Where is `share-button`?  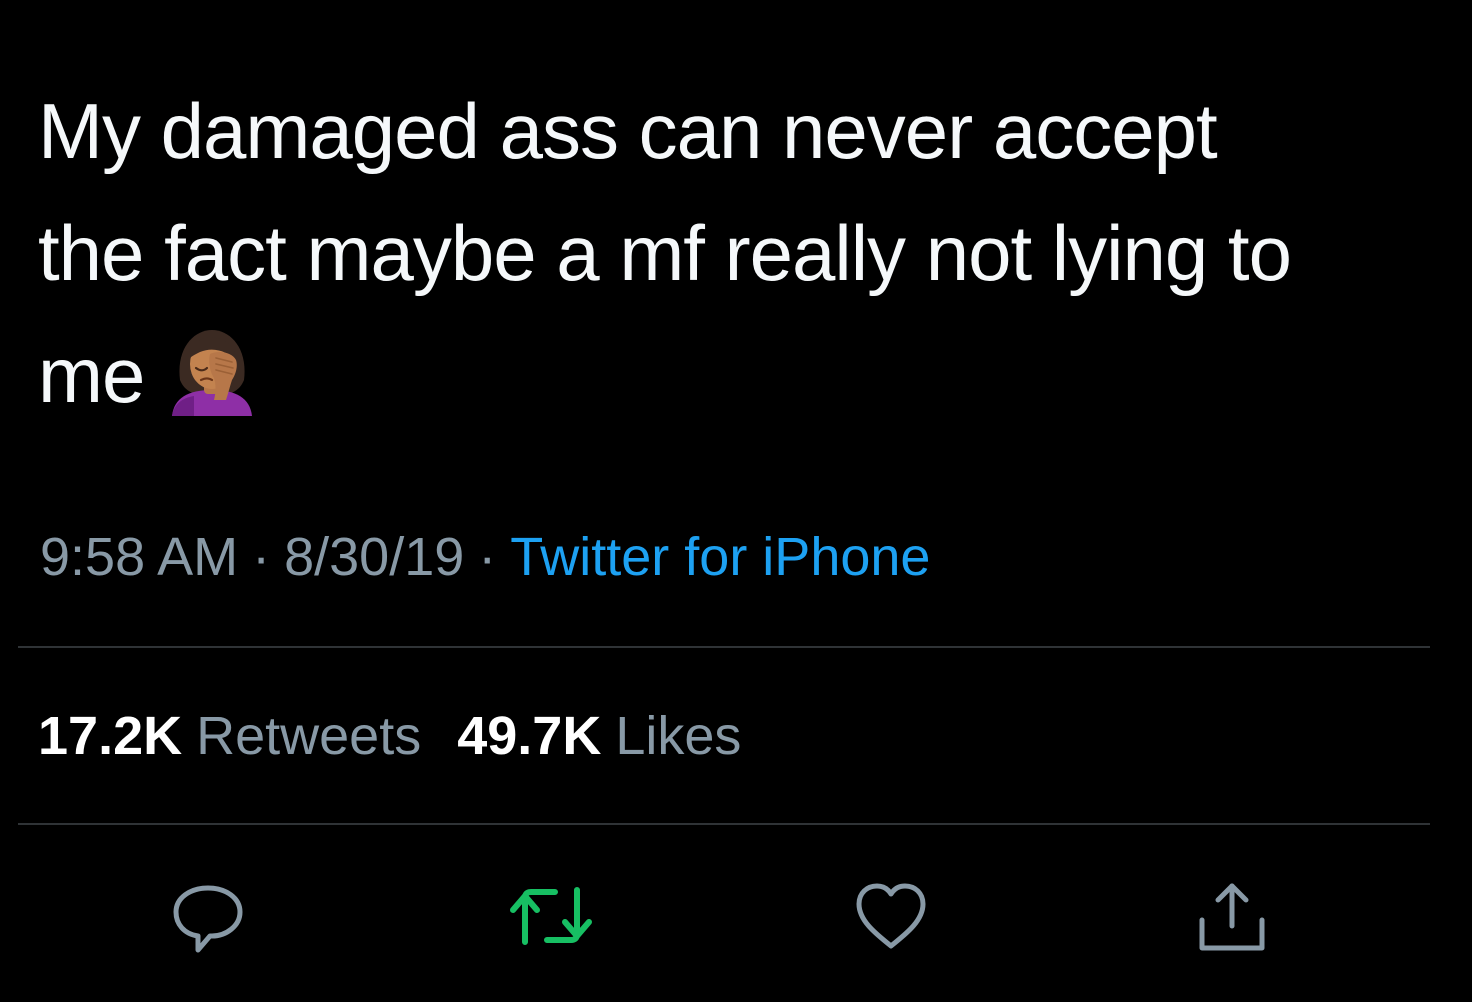
share-button is located at coordinates (1232, 916).